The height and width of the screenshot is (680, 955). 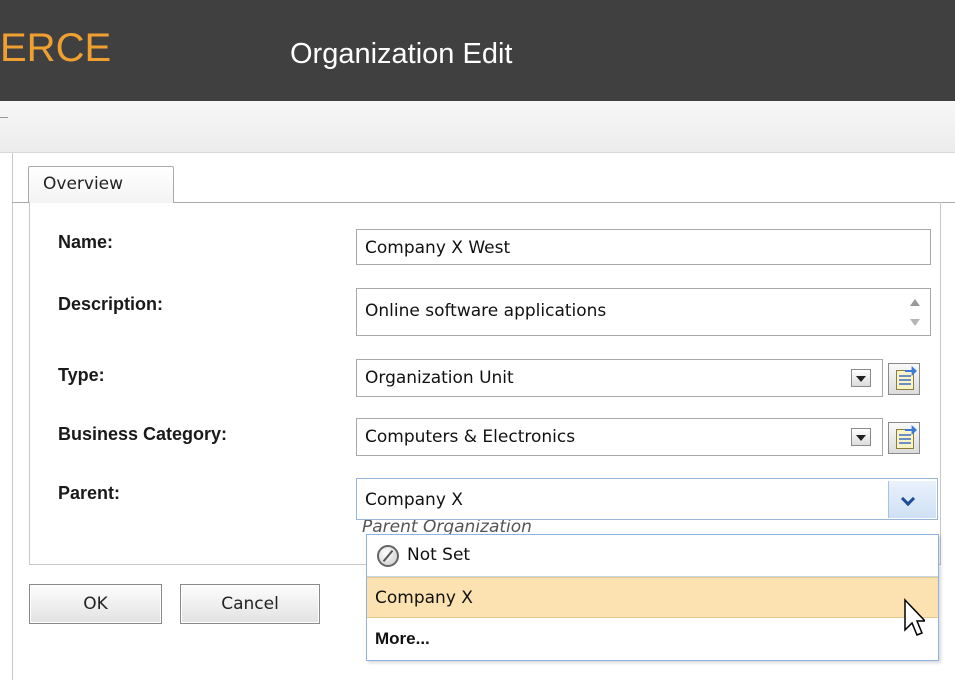 What do you see at coordinates (915, 302) in the screenshot?
I see `scroll-up-icon` at bounding box center [915, 302].